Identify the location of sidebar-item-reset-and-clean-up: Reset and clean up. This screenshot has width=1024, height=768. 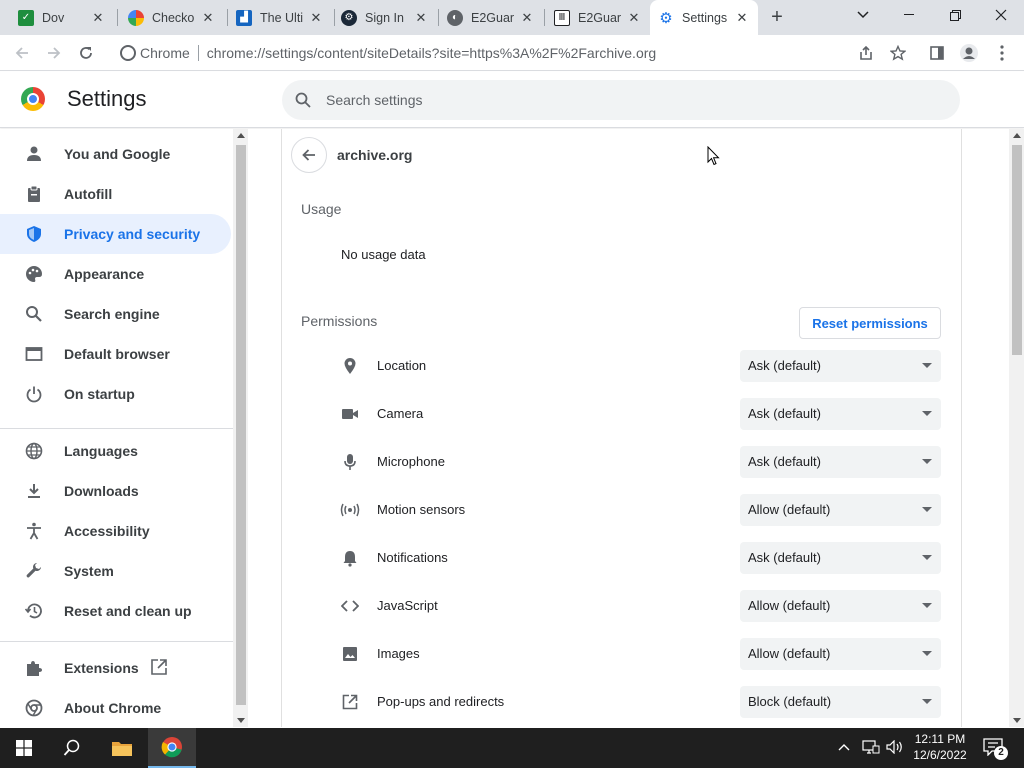
(115, 611).